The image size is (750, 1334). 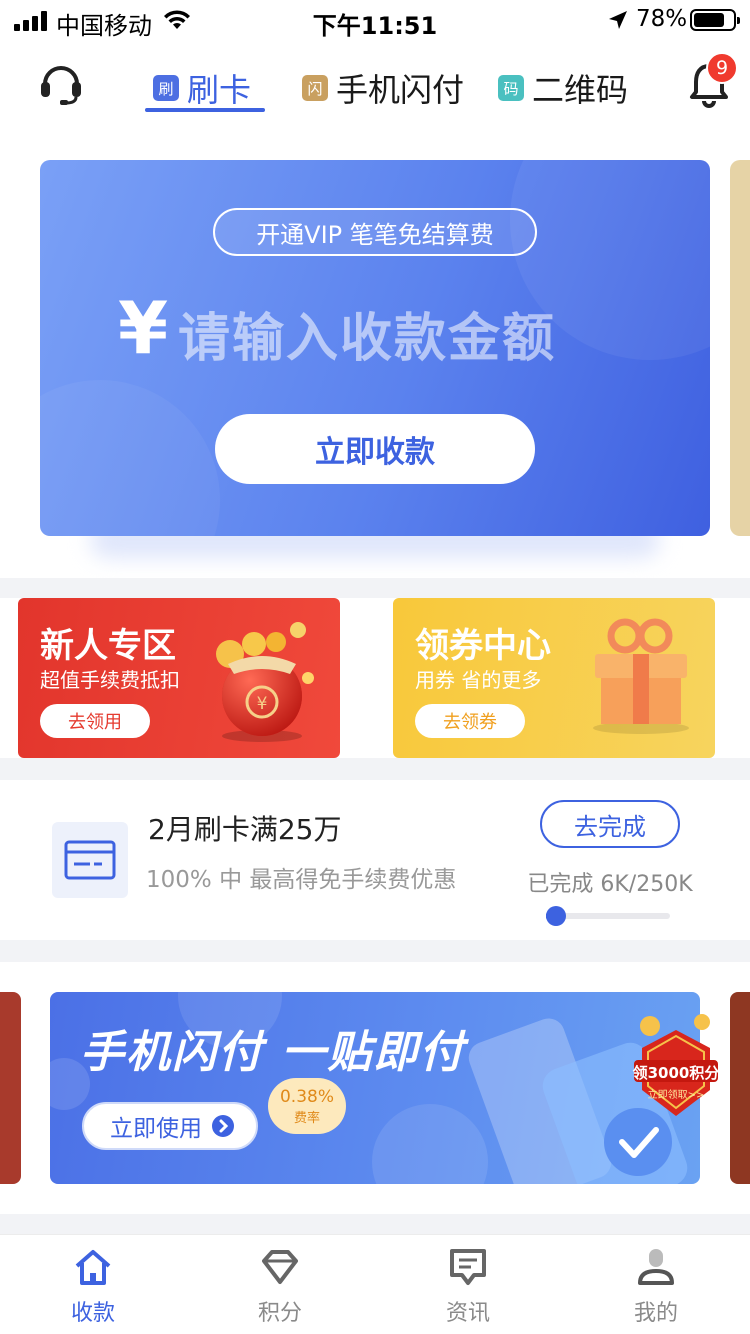 What do you see at coordinates (306, 1096) in the screenshot?
I see `rate-value: 0.38%` at bounding box center [306, 1096].